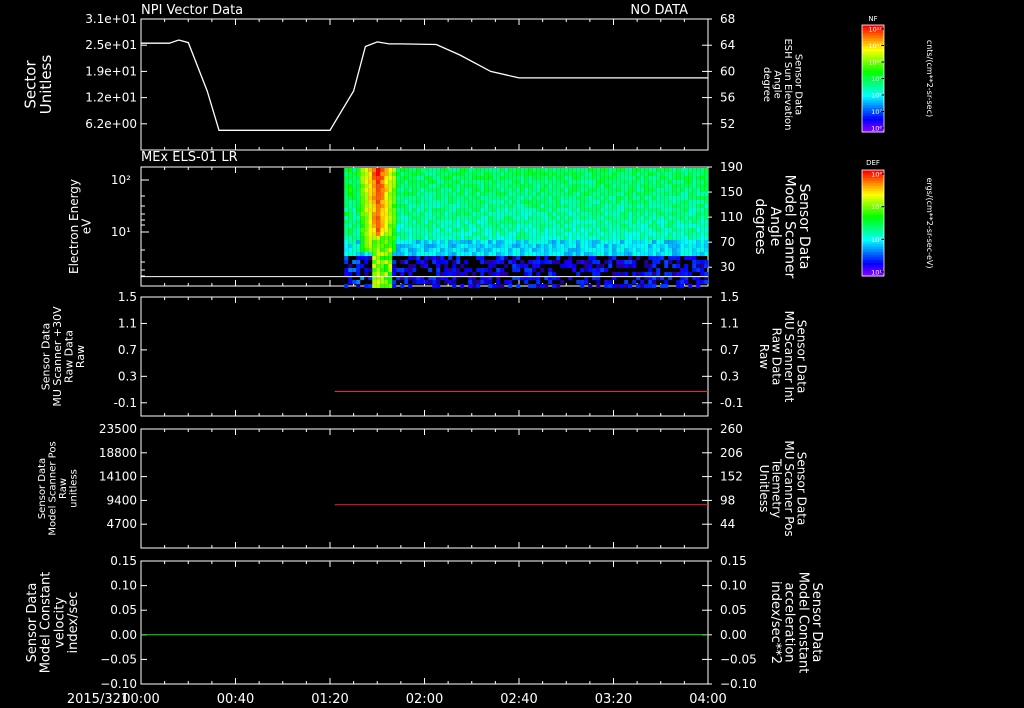 The height and width of the screenshot is (708, 1024). What do you see at coordinates (876, 112) in the screenshot?
I see `colorbar-nf-tick-label: 10⁷` at bounding box center [876, 112].